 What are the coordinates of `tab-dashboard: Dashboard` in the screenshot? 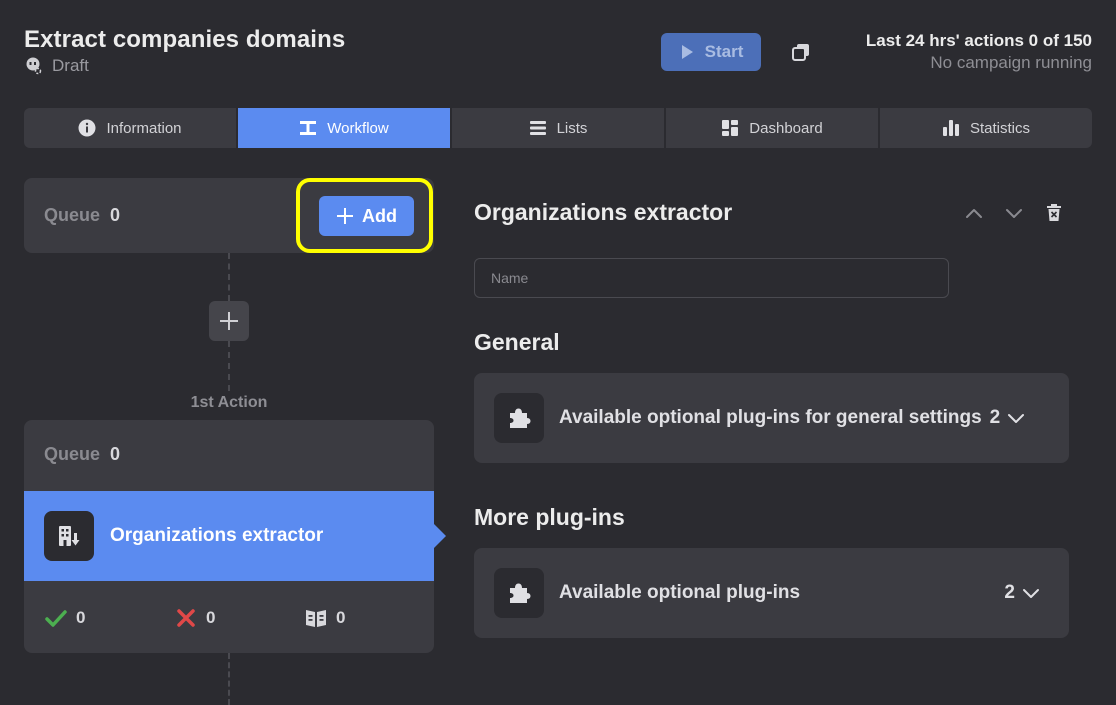 It's located at (772, 128).